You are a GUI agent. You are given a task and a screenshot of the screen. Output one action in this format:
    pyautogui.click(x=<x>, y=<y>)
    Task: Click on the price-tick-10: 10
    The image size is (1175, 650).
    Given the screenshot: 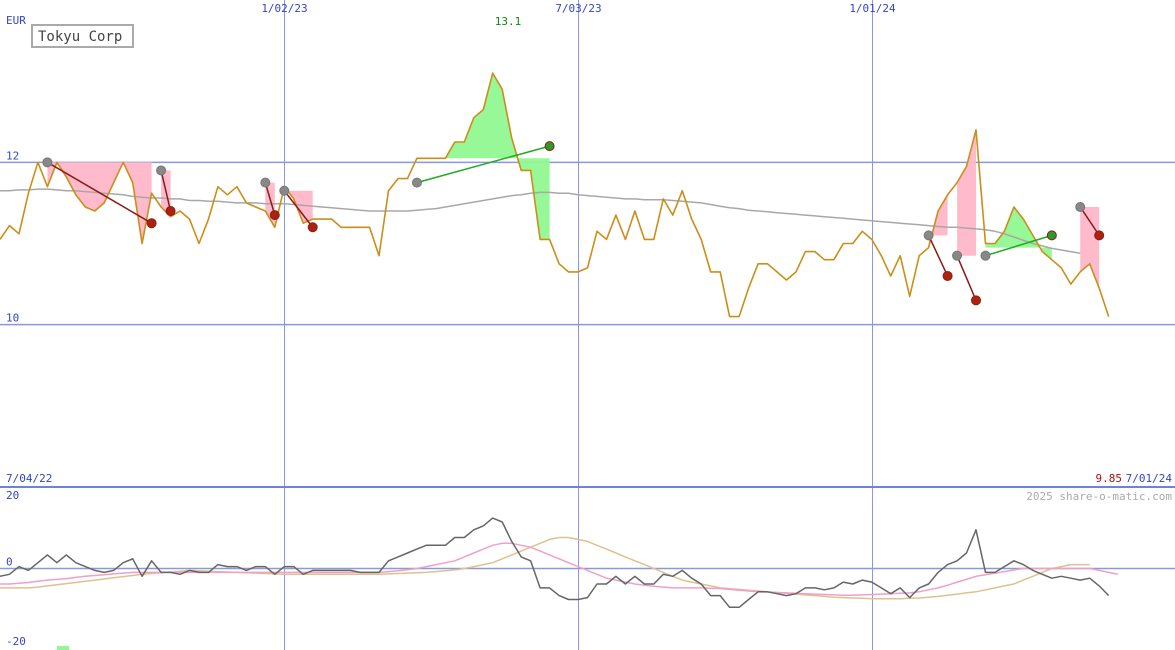 What is the action you would take?
    pyautogui.click(x=12, y=318)
    